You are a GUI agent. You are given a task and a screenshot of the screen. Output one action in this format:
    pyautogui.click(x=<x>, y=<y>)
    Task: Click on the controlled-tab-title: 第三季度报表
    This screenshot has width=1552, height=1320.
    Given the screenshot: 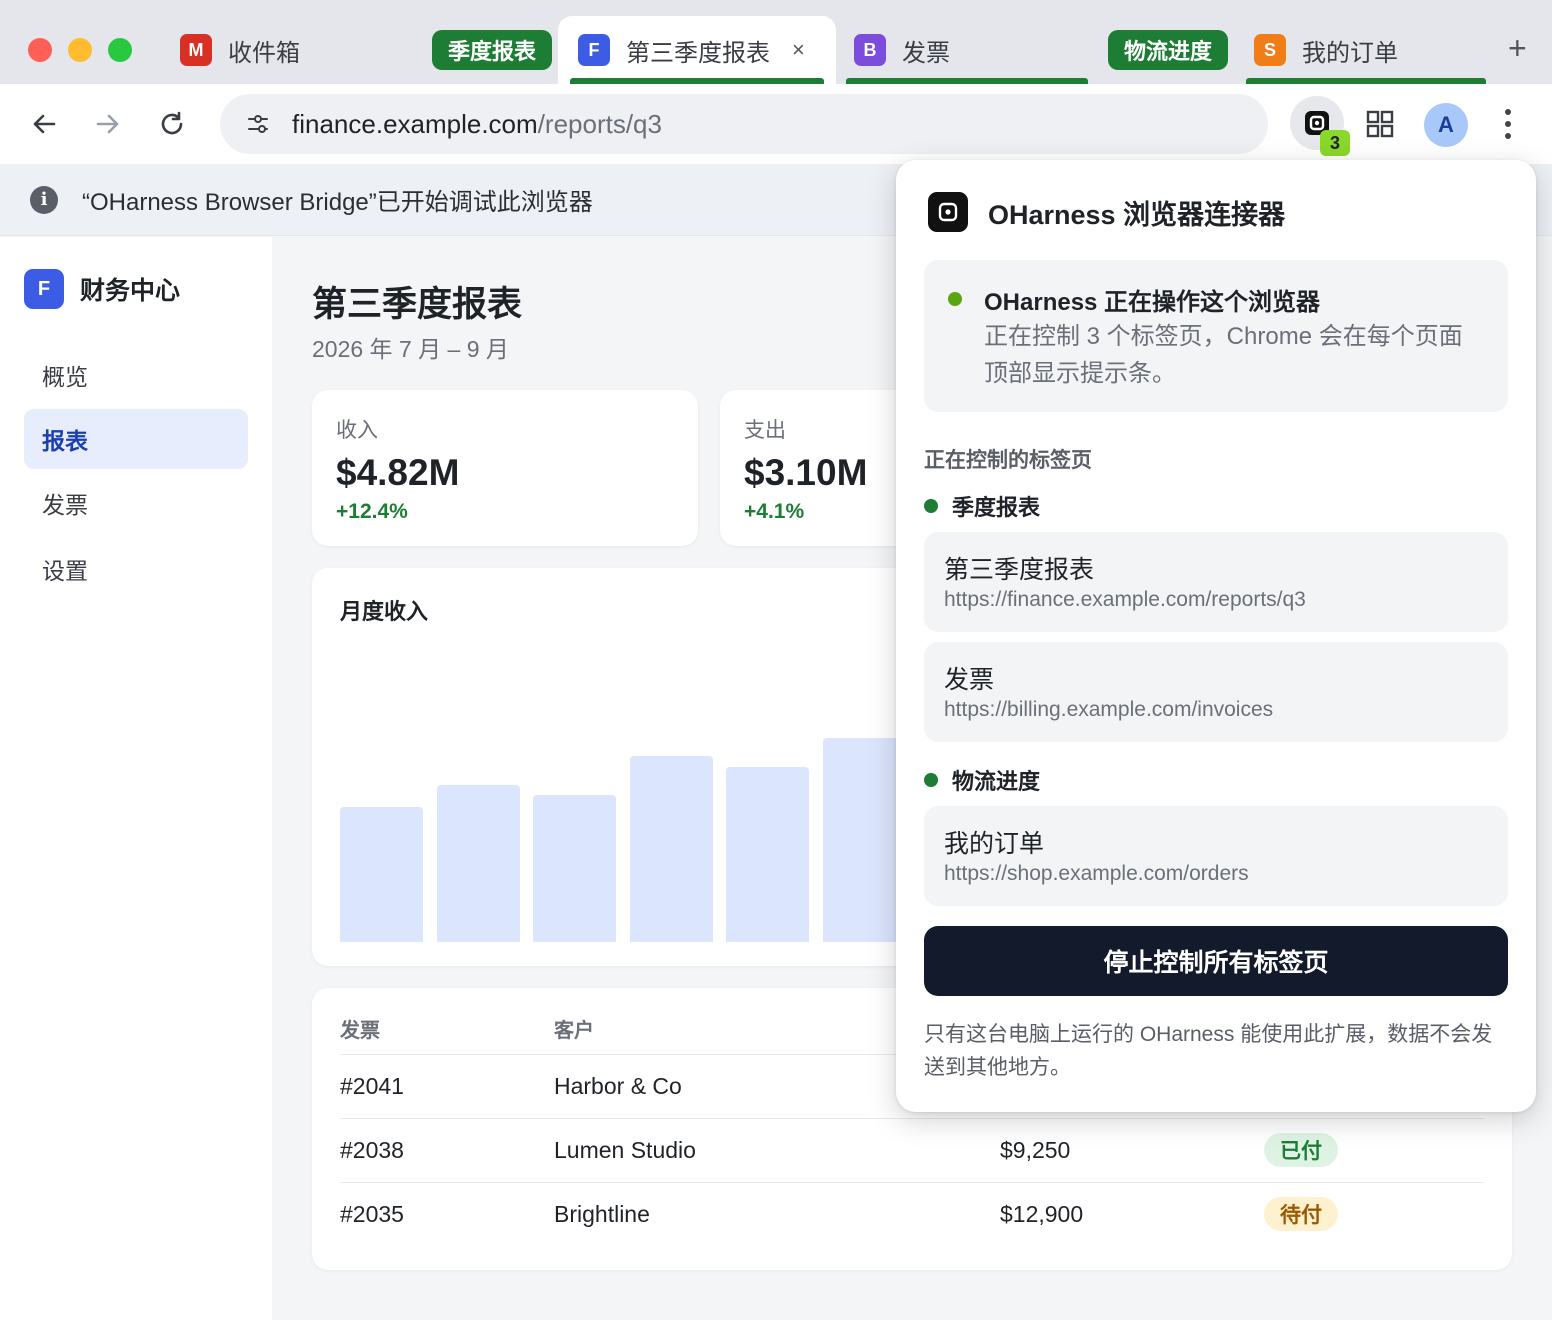 What is the action you would take?
    pyautogui.click(x=1019, y=570)
    